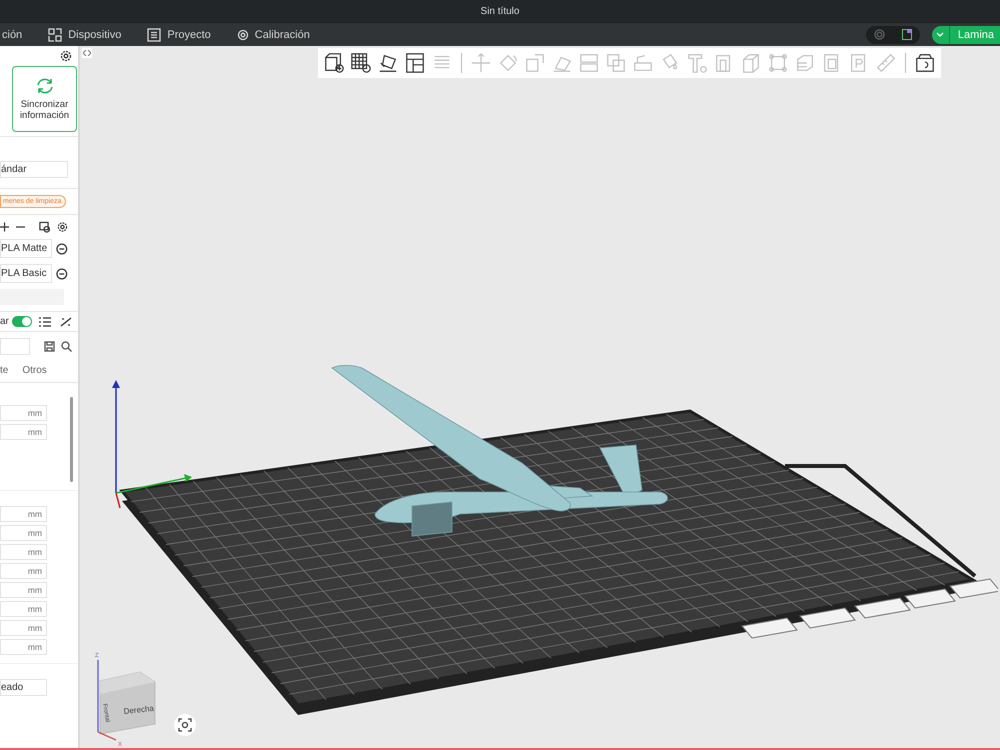  I want to click on menu-tab: Calibración, so click(273, 34).